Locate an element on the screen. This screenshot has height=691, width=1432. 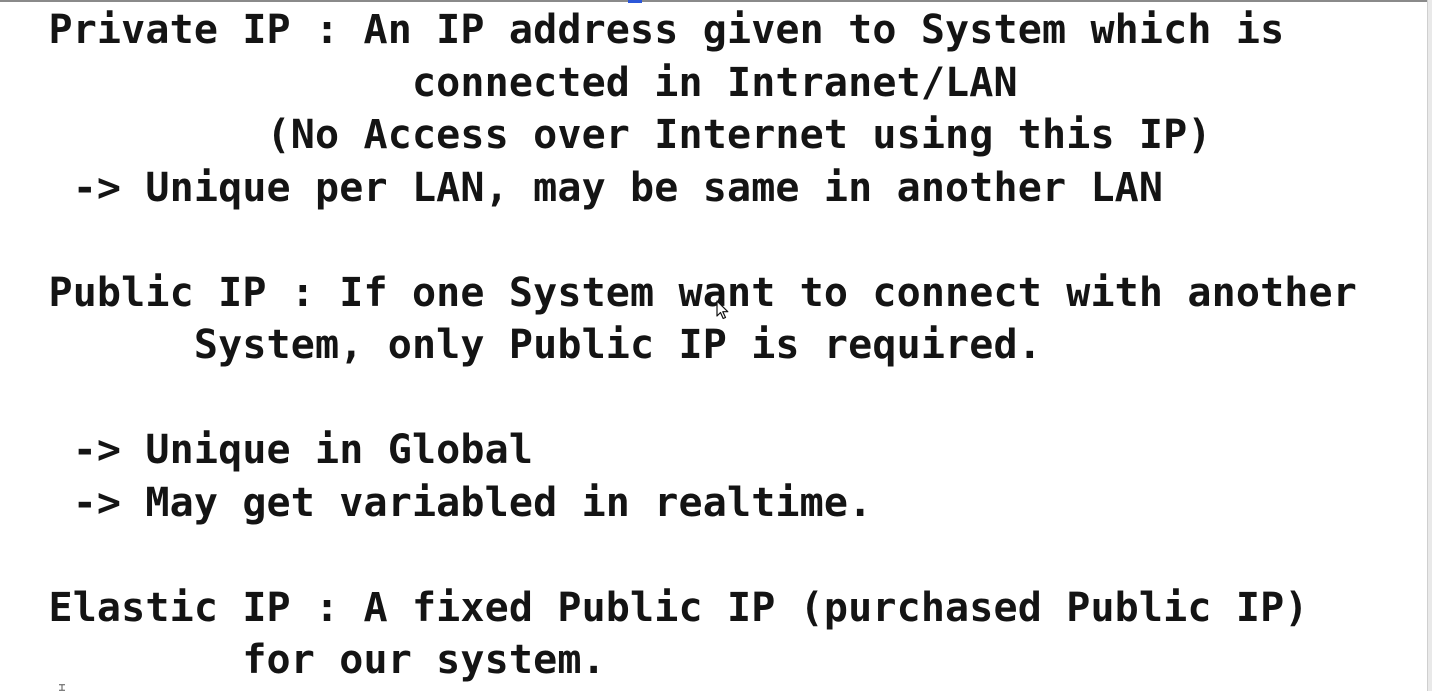
line-public-ip-bullet-realtime: -> May get variabled in realtime. is located at coordinates (436, 503).